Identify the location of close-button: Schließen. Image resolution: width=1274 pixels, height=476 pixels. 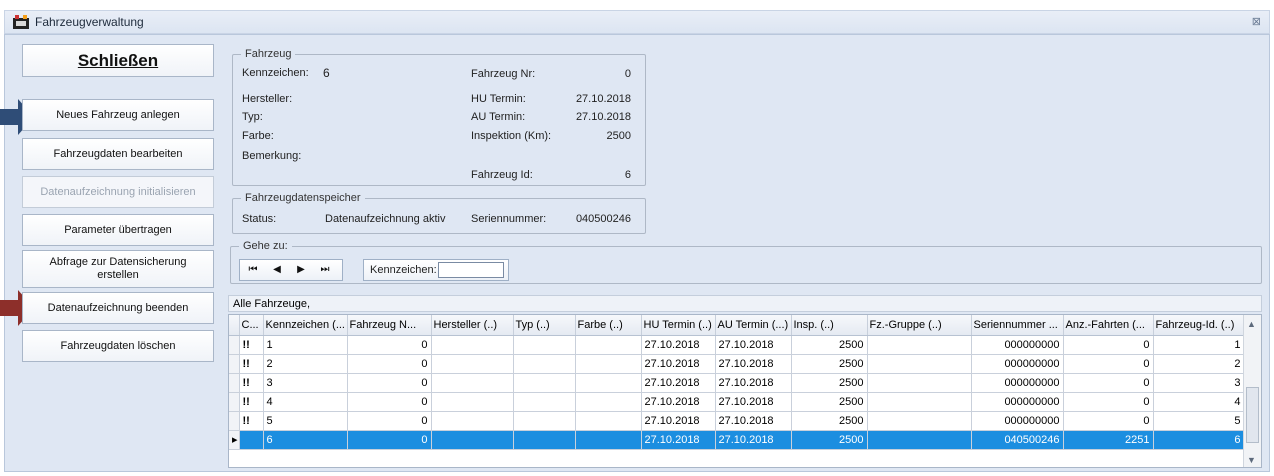
(118, 60).